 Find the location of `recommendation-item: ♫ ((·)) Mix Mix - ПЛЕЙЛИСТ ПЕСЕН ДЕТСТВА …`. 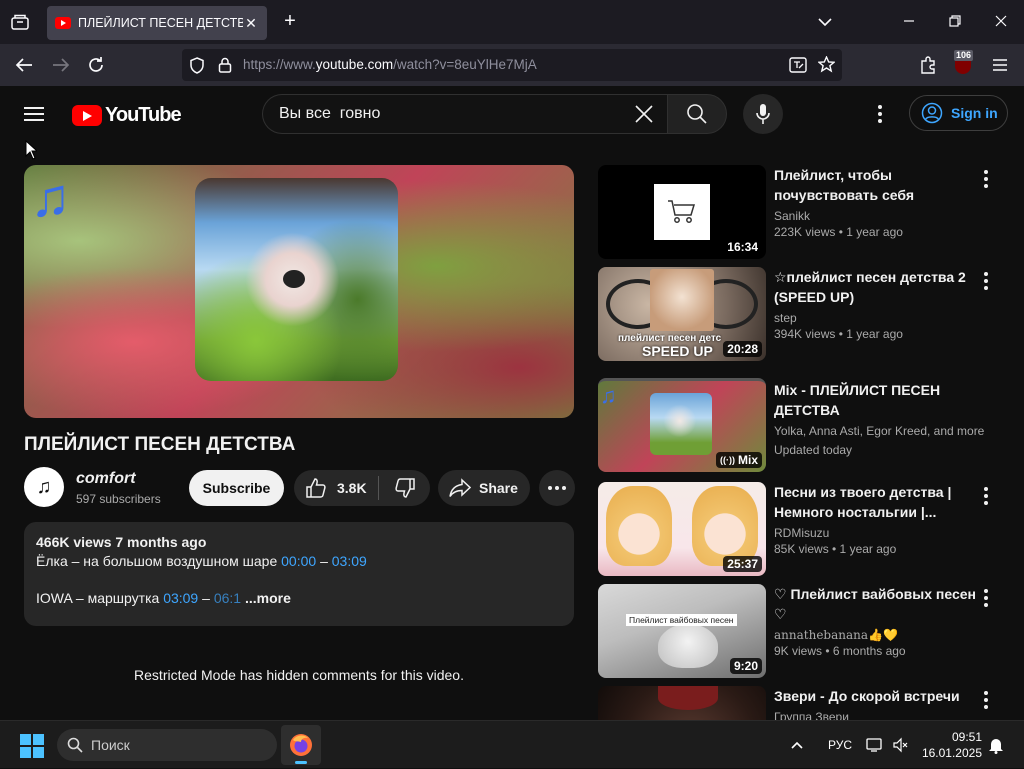

recommendation-item: ♫ ((·)) Mix Mix - ПЛЕЙЛИСТ ПЕСЕН ДЕТСТВА … is located at coordinates (803, 425).